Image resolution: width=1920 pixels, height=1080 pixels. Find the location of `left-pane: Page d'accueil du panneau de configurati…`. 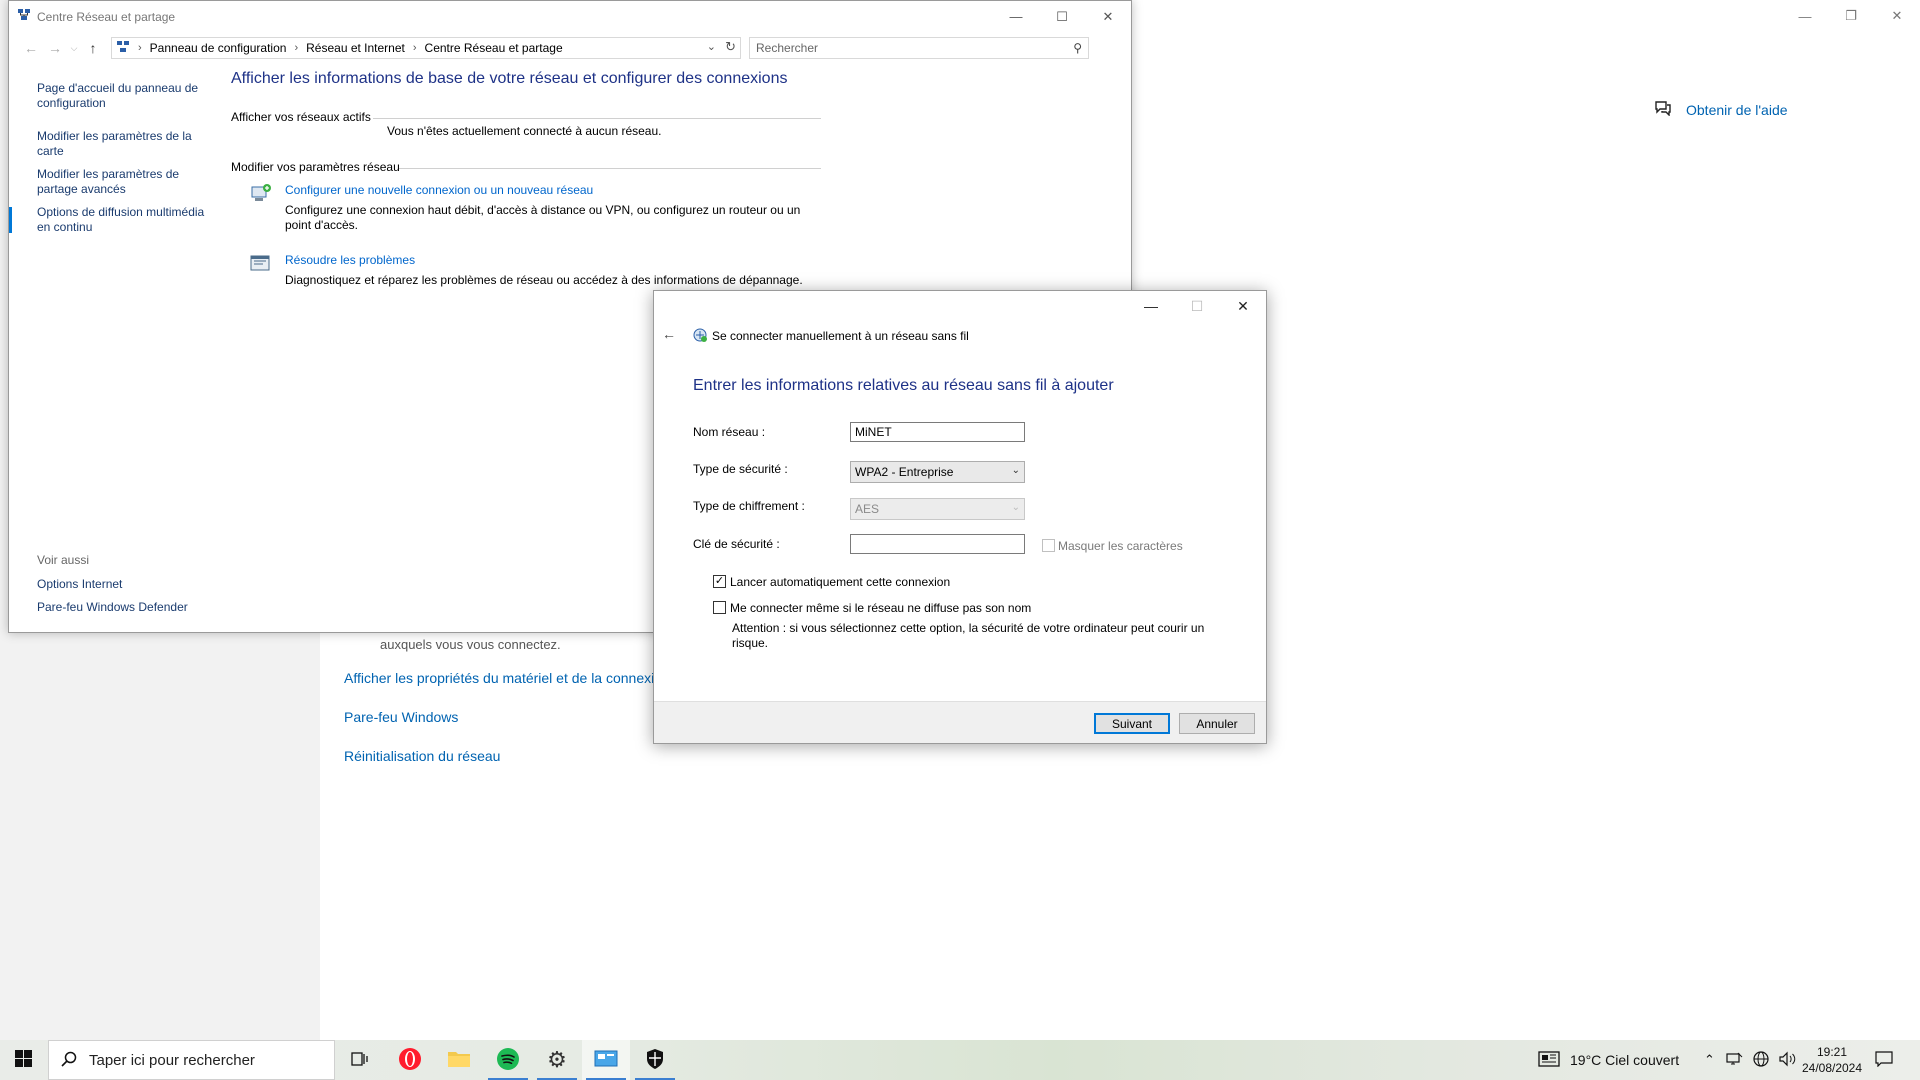

left-pane: Page d'accueil du panneau de configurati… is located at coordinates (111, 344).